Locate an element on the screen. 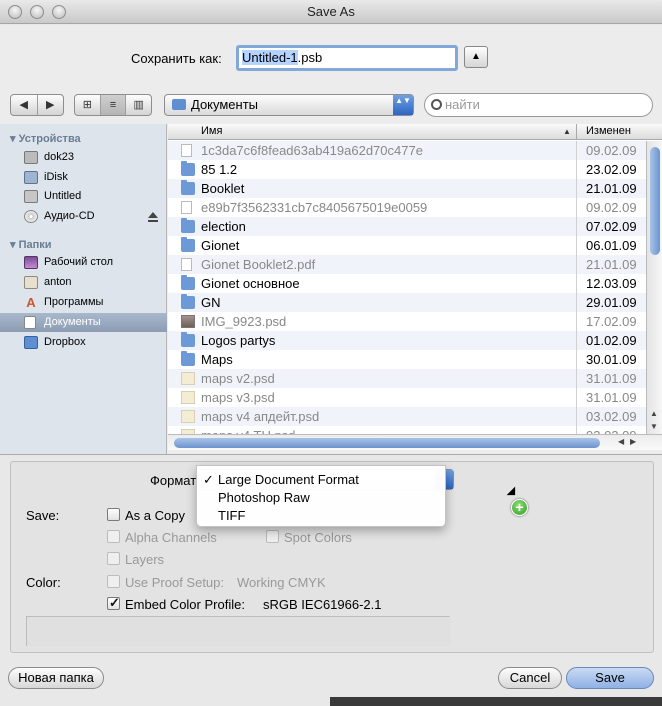 The image size is (662, 706). sidebar-item-audio-cd: Аудио-CD is located at coordinates (83, 216).